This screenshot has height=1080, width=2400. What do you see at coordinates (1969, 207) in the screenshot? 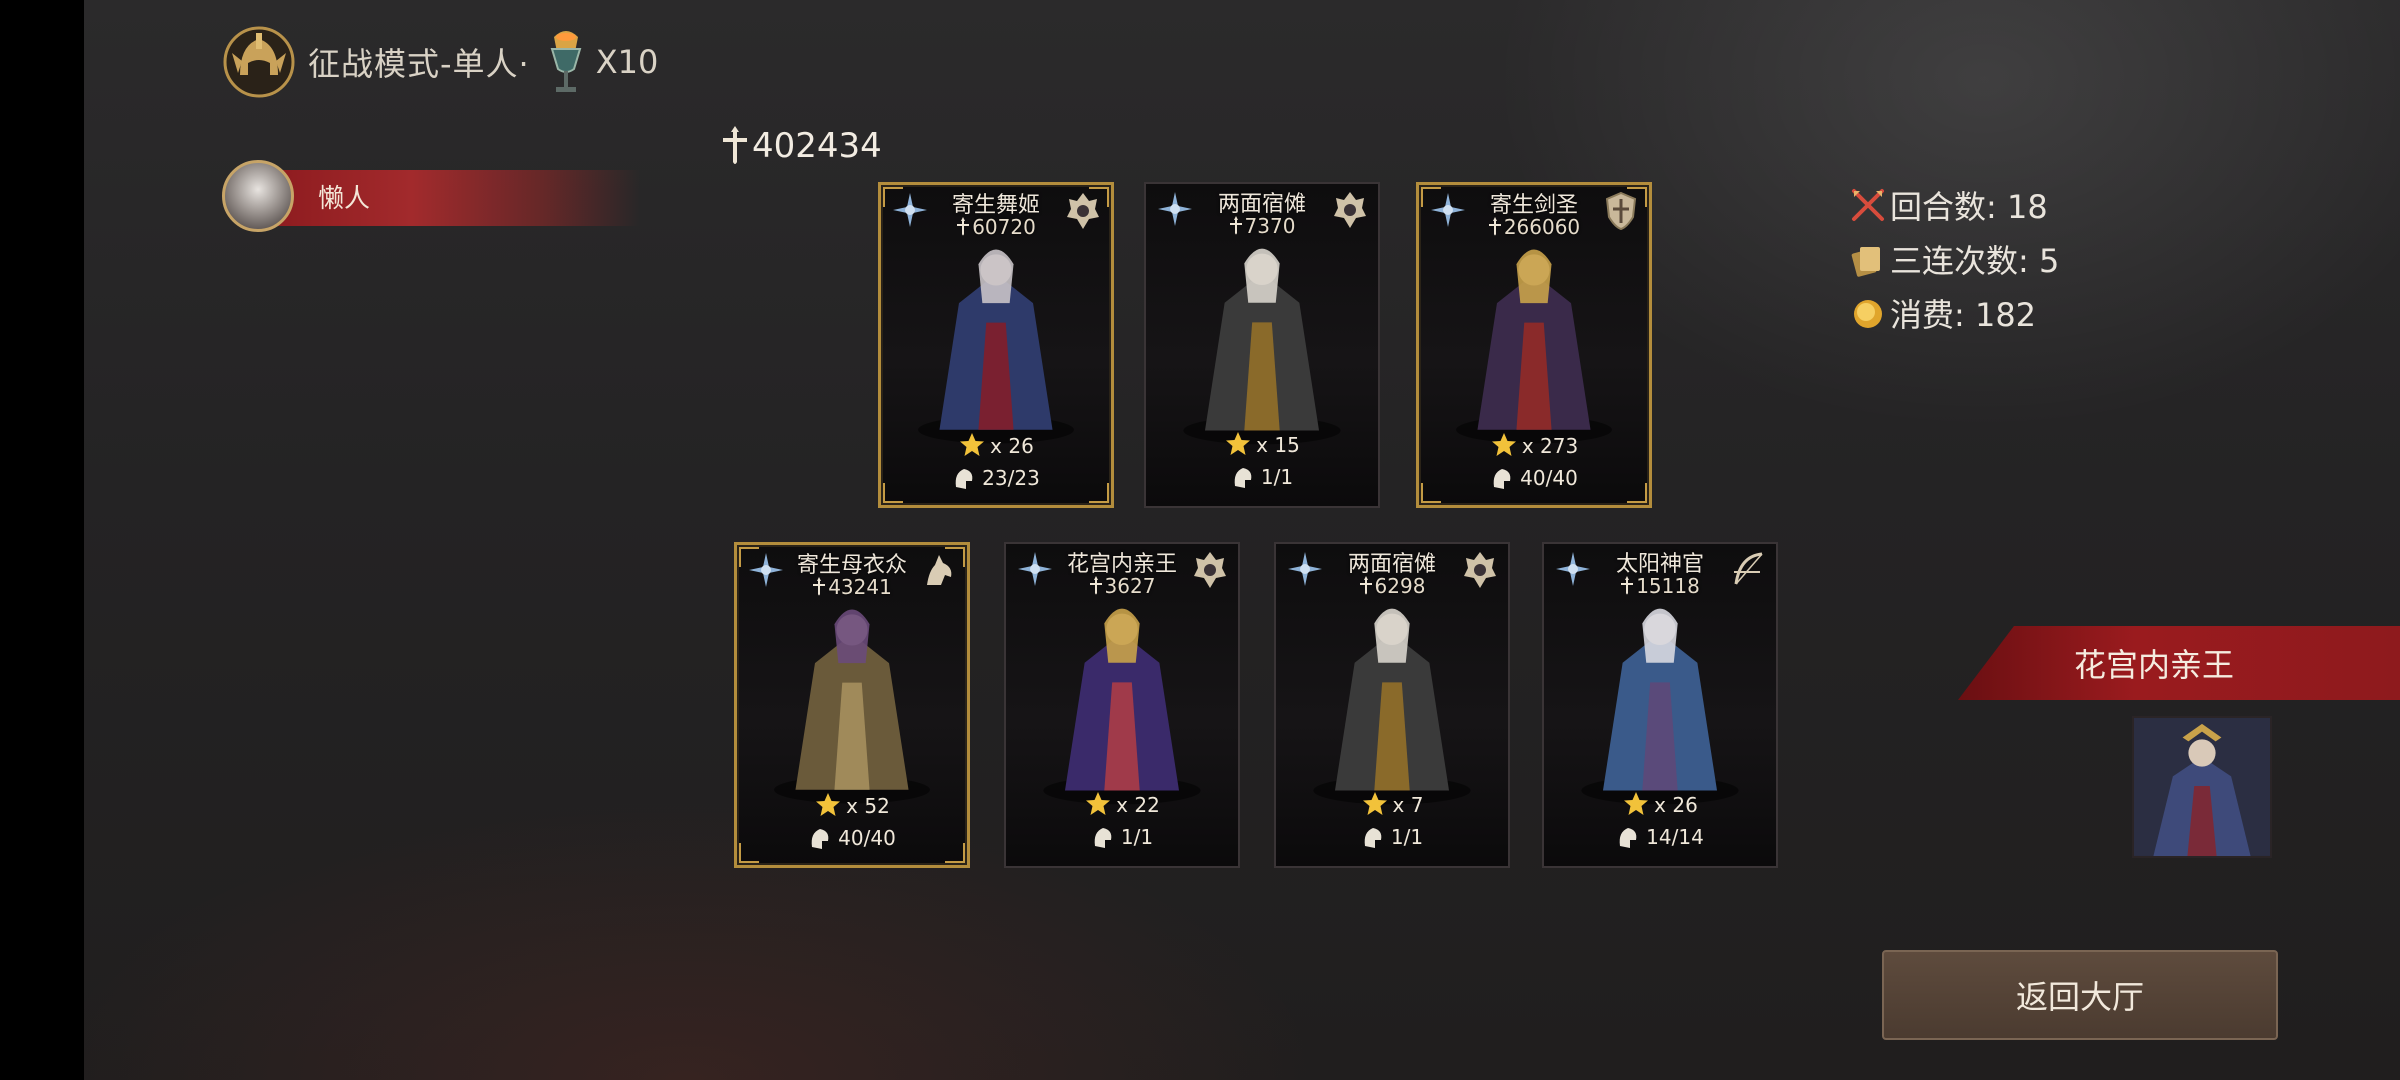
I see `rounds-text: 回合数: 18` at bounding box center [1969, 207].